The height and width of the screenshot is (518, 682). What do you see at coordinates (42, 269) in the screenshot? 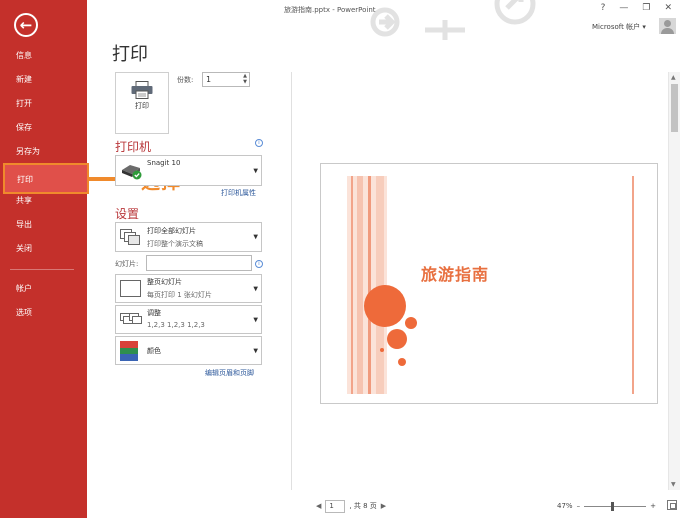
I see `nav-divider` at bounding box center [42, 269].